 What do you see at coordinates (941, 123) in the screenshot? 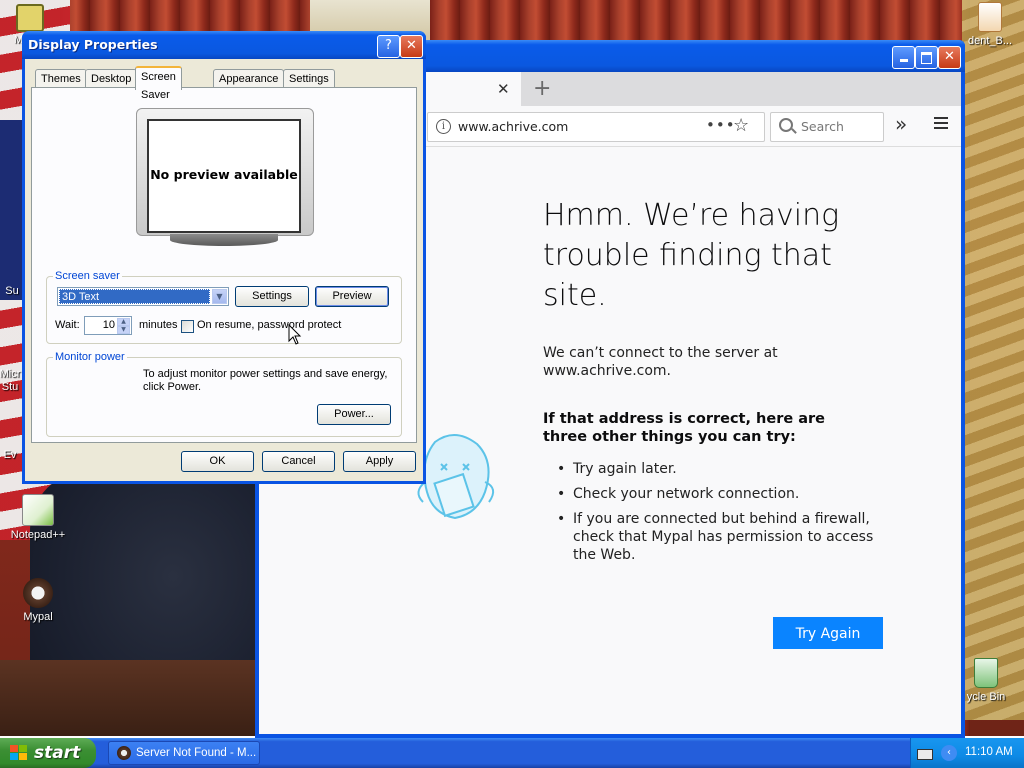
I see `hamburger-menu-icon` at bounding box center [941, 123].